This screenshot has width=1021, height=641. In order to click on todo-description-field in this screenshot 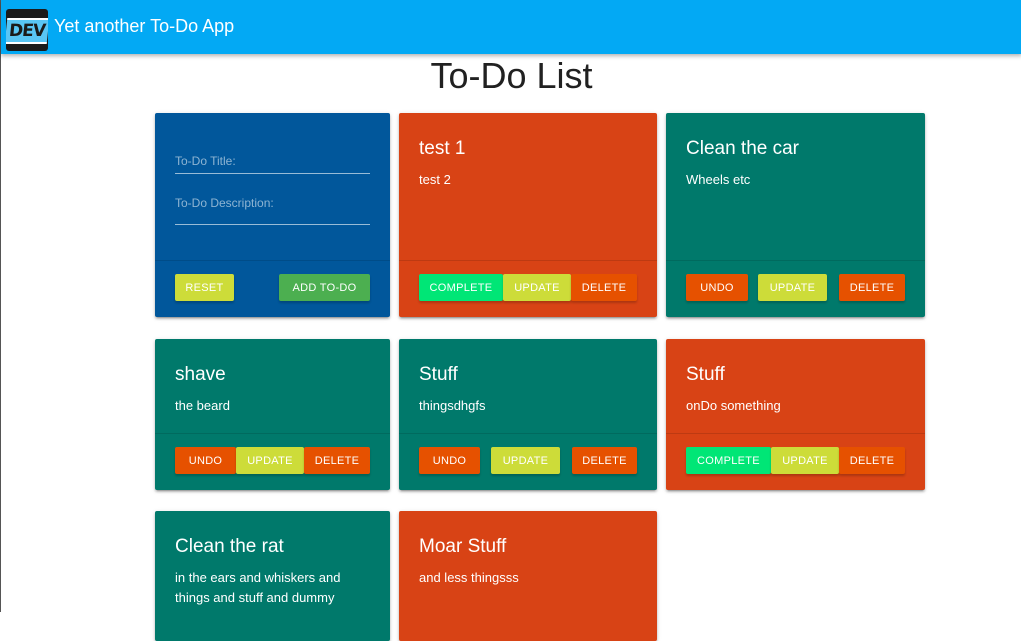, I will do `click(272, 208)`.